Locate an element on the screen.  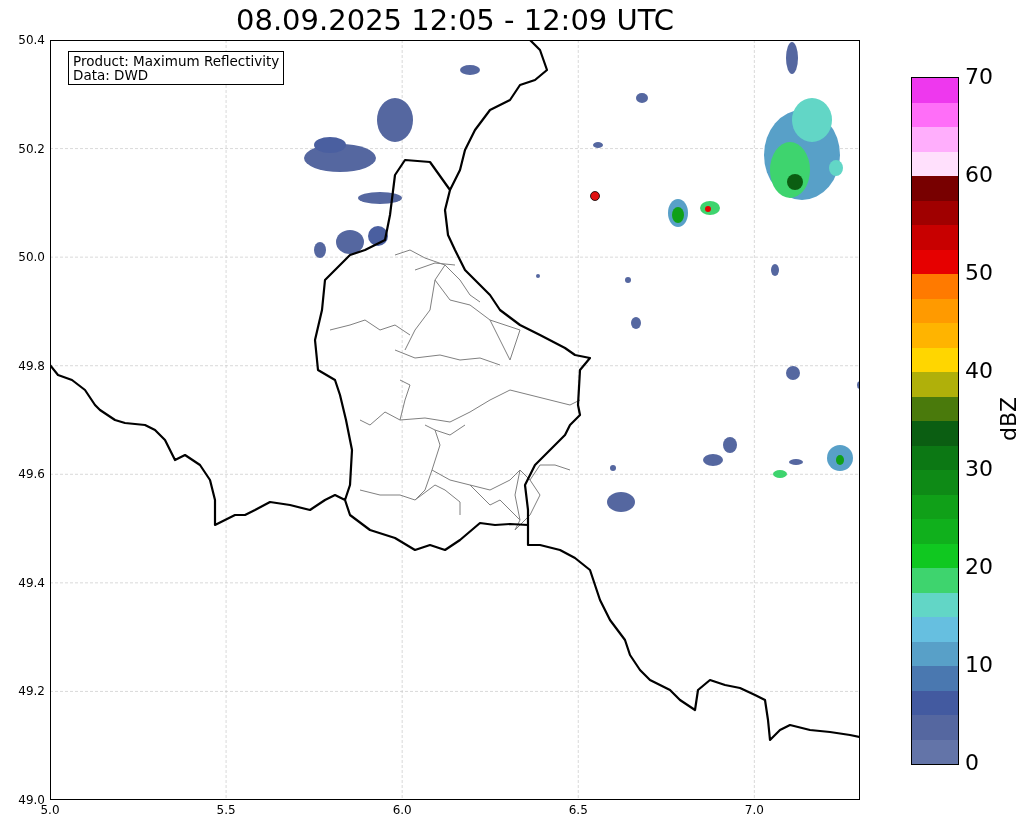
info-text: Data: DWD is located at coordinates (111, 75).